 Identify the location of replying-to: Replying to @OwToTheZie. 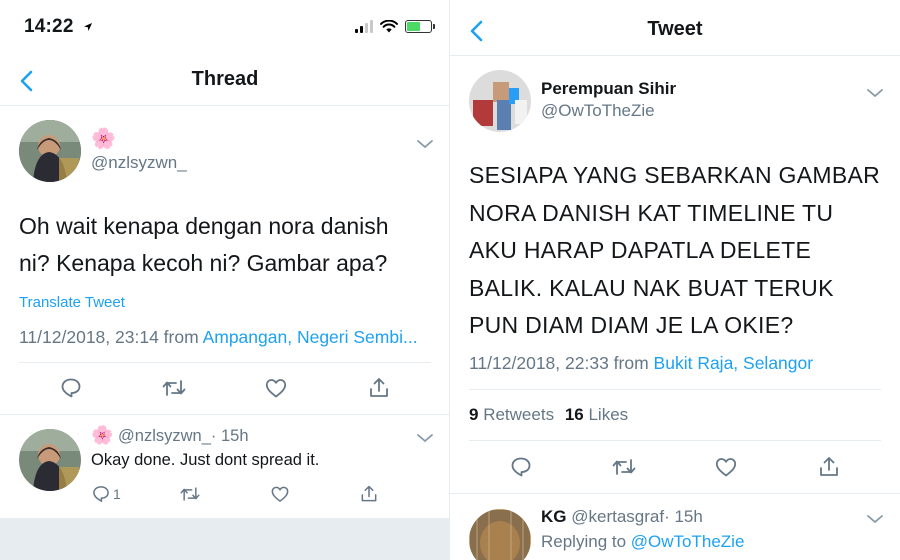
(642, 542).